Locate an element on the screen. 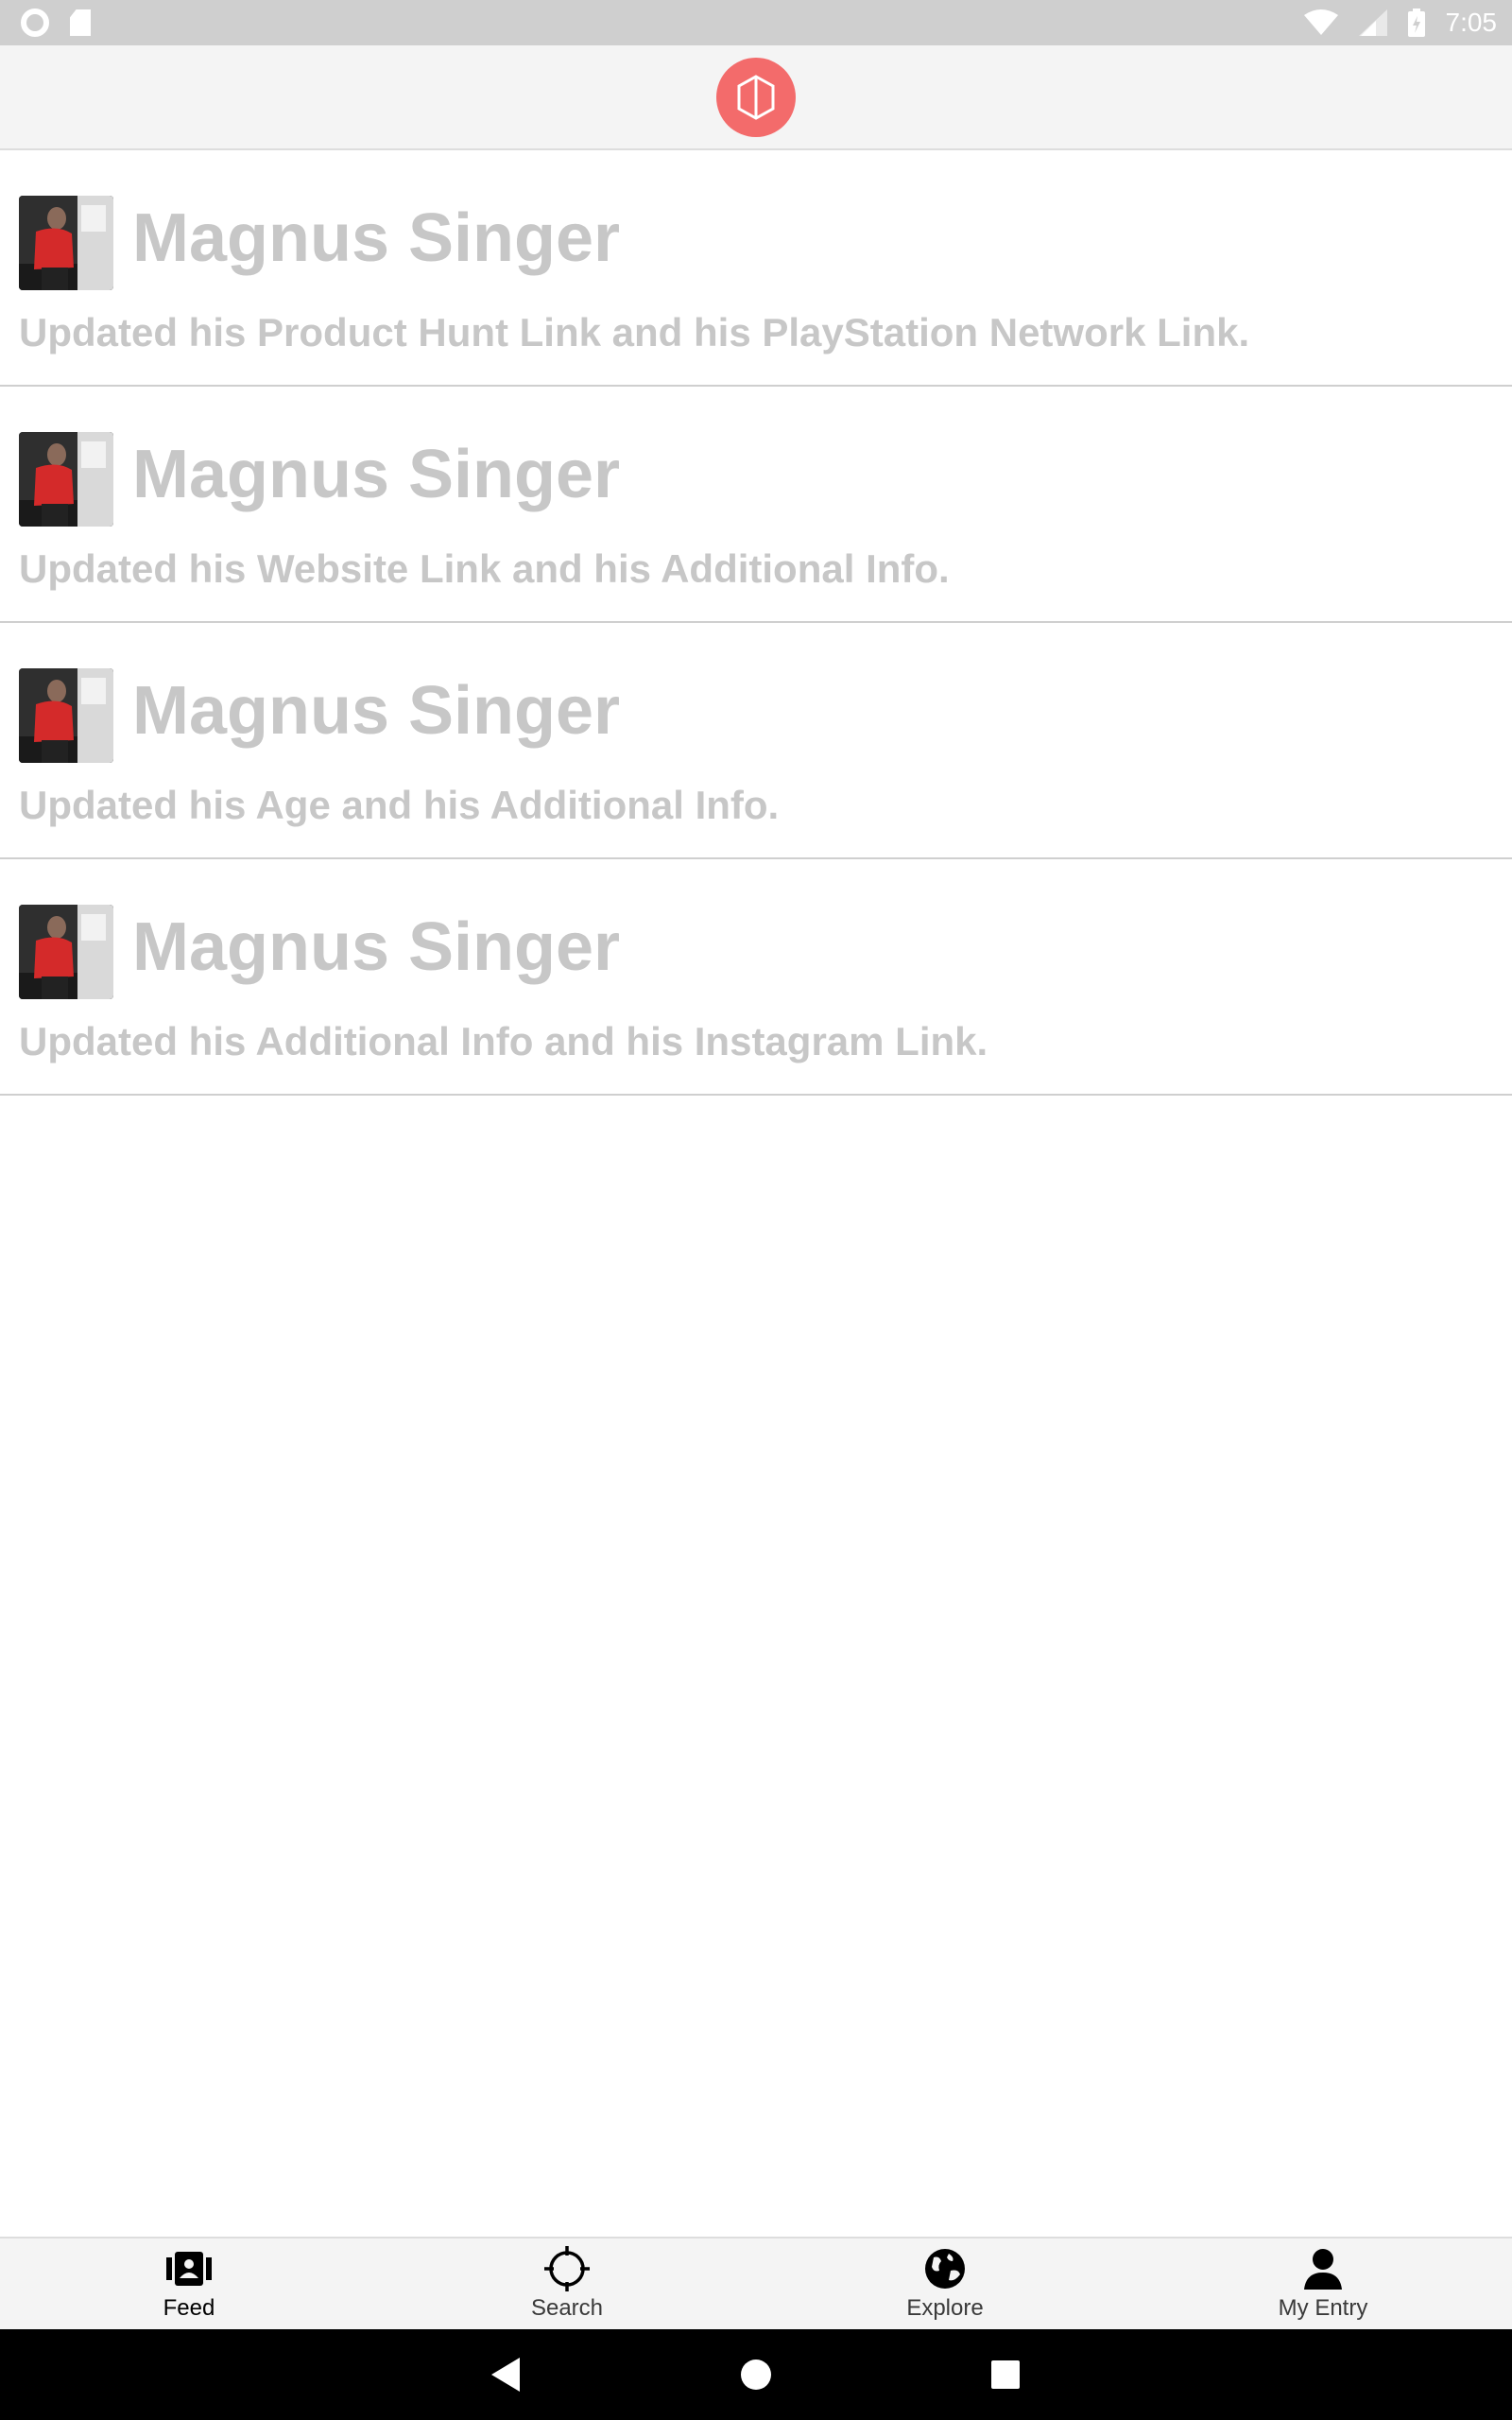  nav-item-search: Search is located at coordinates (567, 2283).